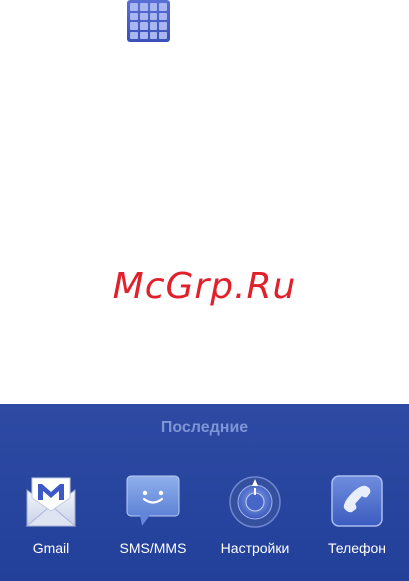 This screenshot has height=581, width=409. I want to click on app-sms-mms: SMS/MMS, so click(153, 515).